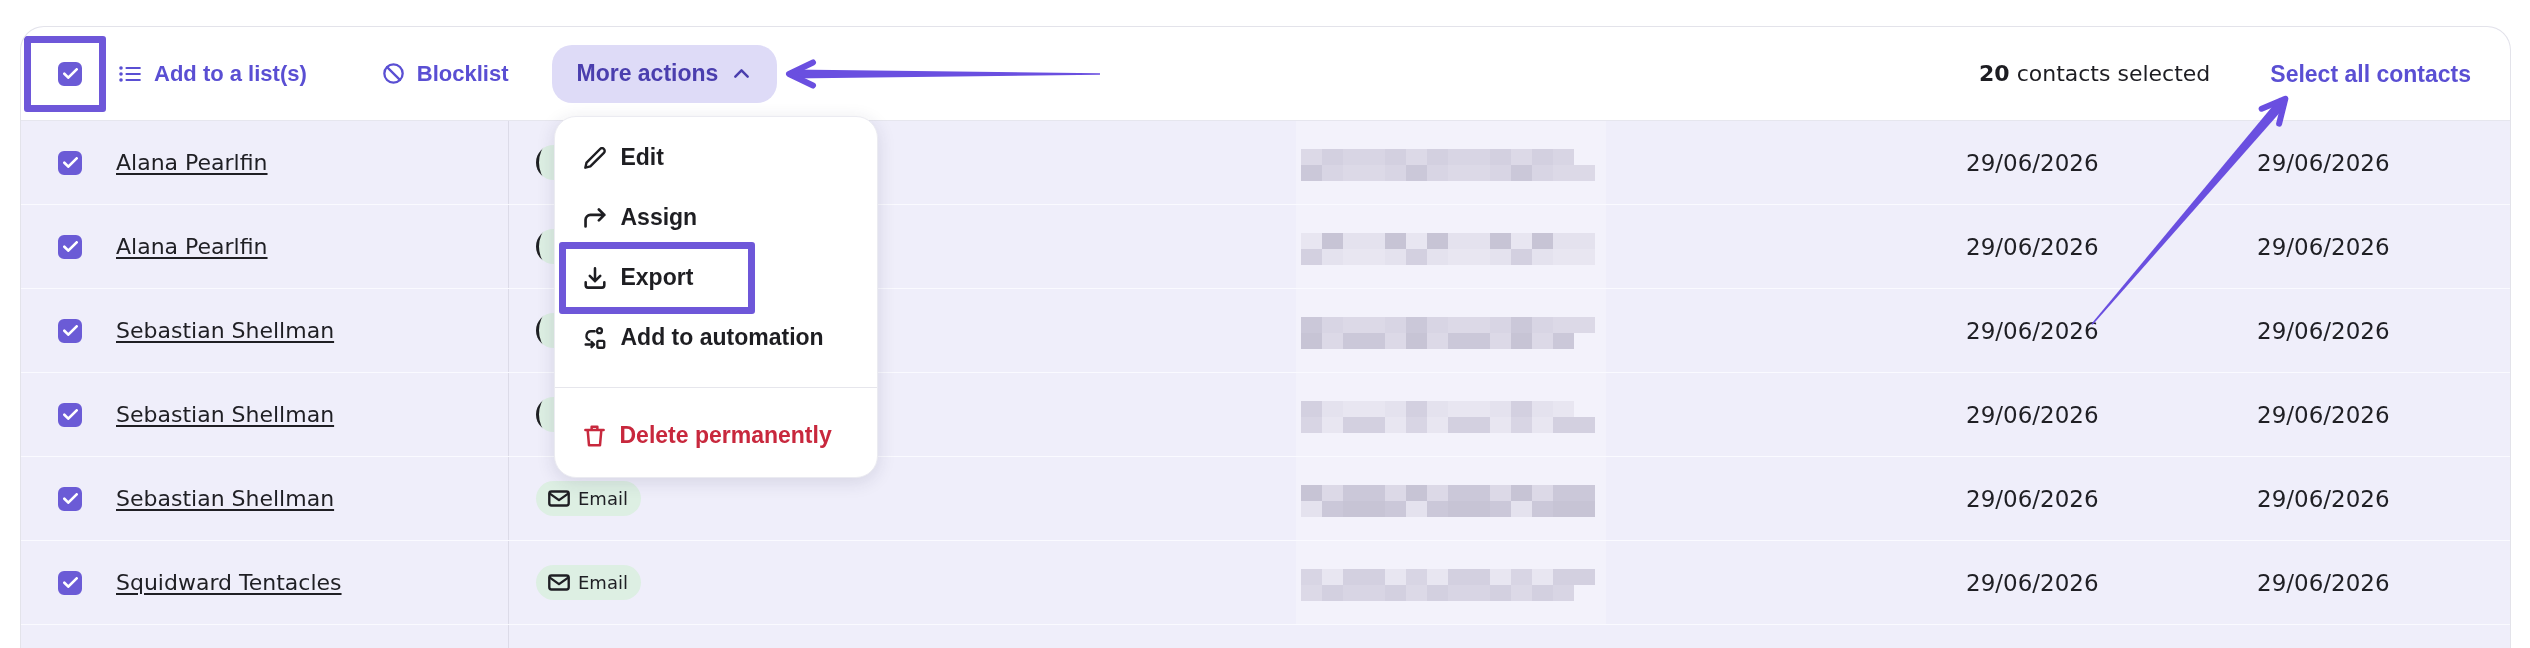 This screenshot has height=648, width=2530. Describe the element at coordinates (595, 157) in the screenshot. I see `pencil-icon` at that location.